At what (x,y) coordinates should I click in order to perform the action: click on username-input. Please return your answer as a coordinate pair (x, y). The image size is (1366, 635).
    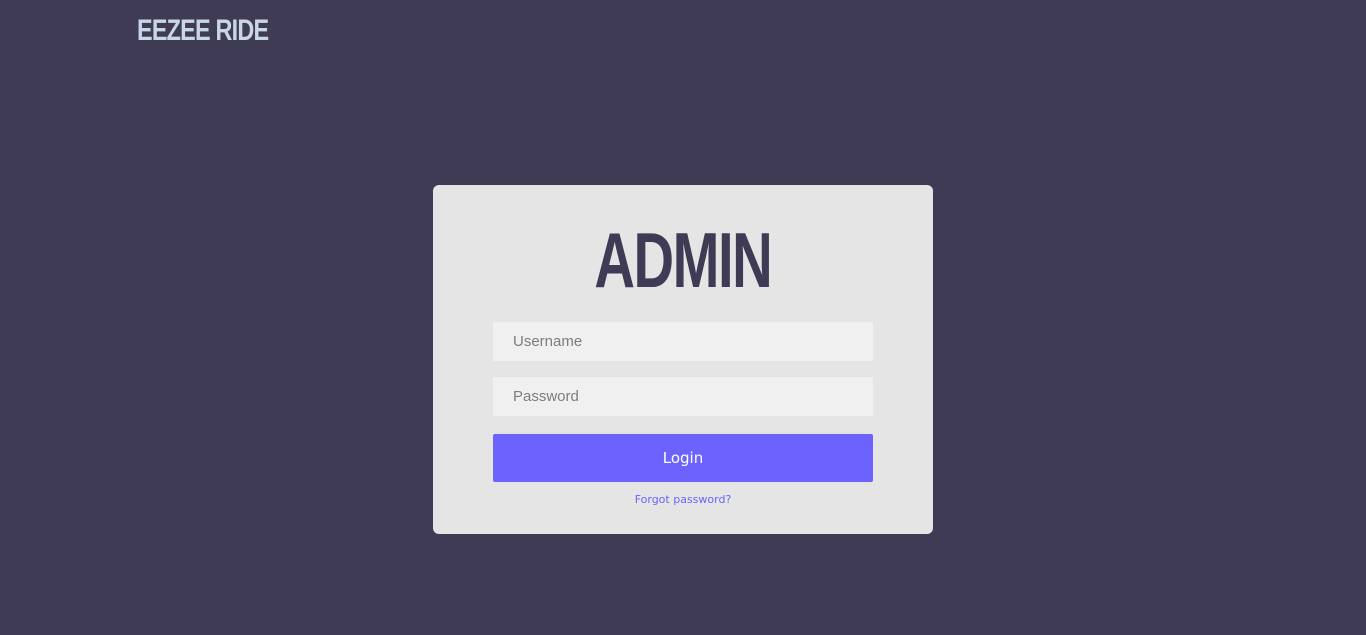
    Looking at the image, I should click on (683, 341).